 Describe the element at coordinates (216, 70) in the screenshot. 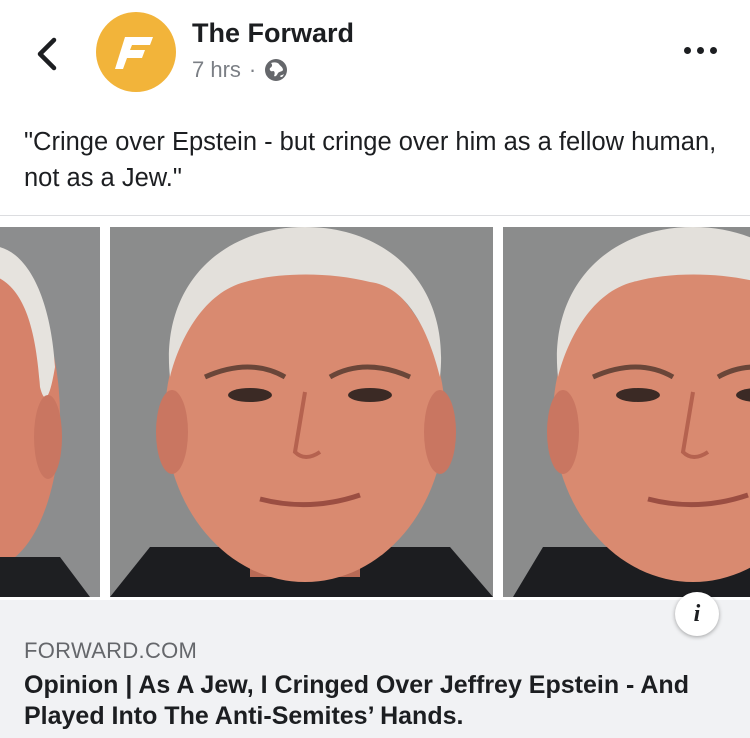

I see `post-time: 7 hrs` at that location.